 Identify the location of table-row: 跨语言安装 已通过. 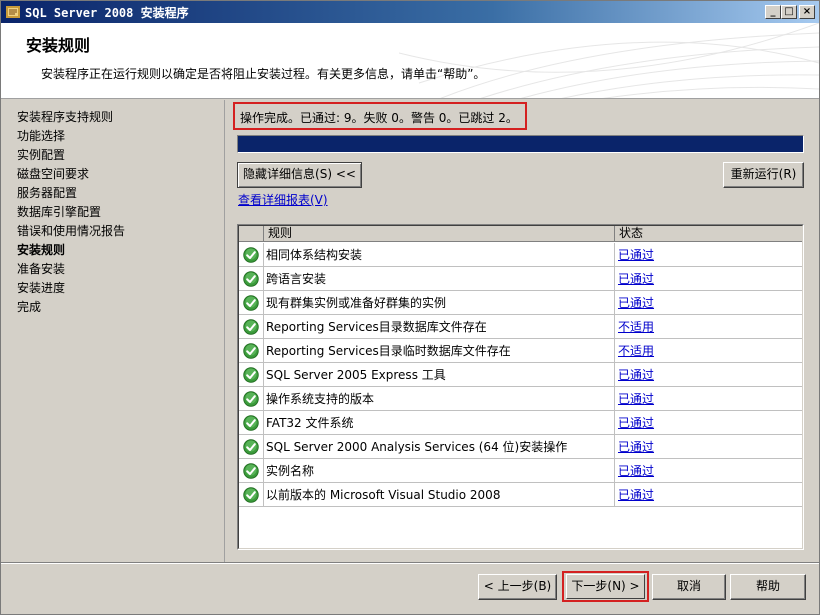
(520, 279).